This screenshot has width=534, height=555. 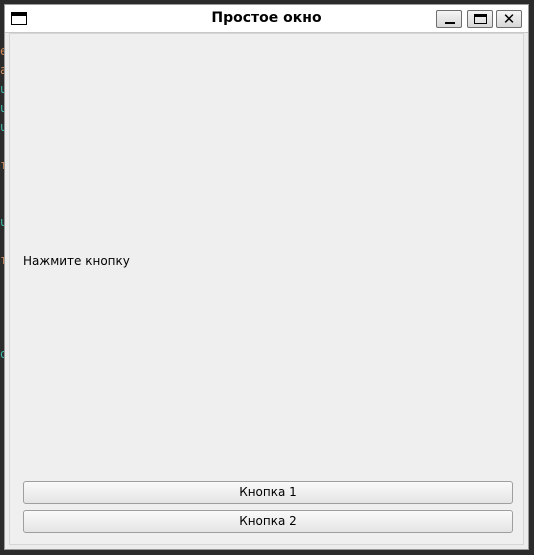 I want to click on maximize-icon, so click(x=480, y=19).